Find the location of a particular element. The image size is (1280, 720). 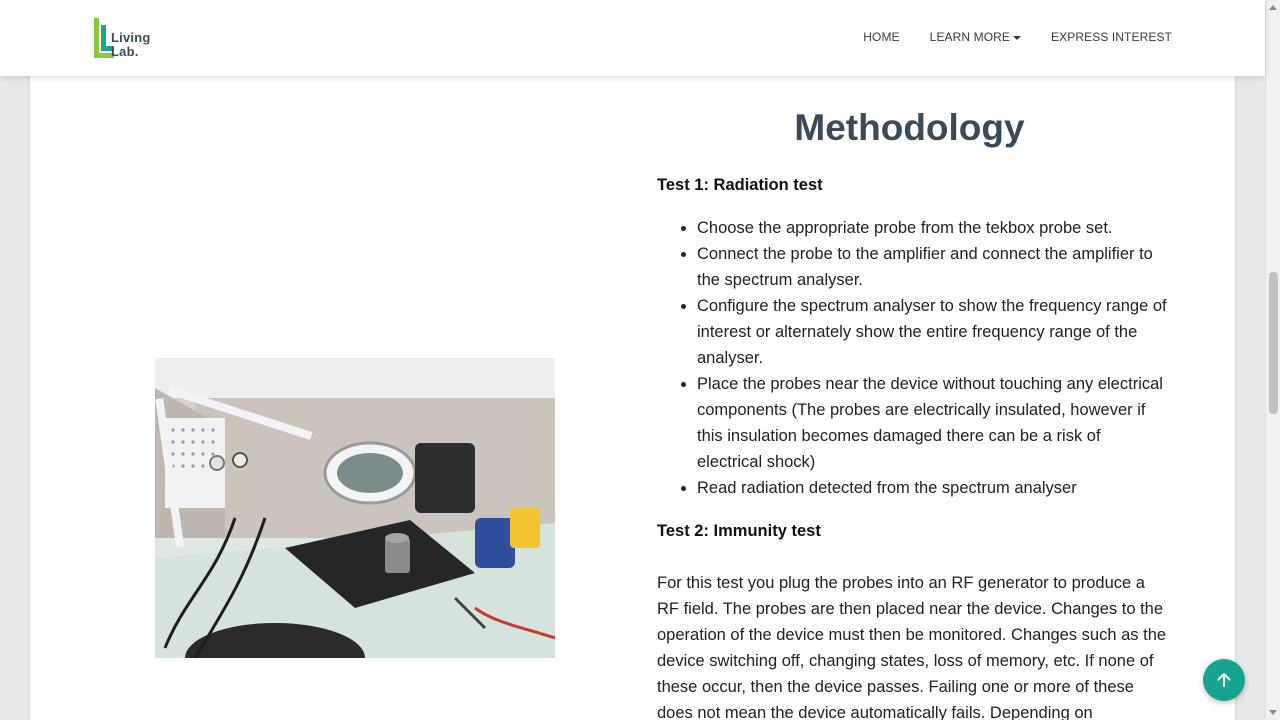

logo-text: Living Lab. is located at coordinates (131, 44).